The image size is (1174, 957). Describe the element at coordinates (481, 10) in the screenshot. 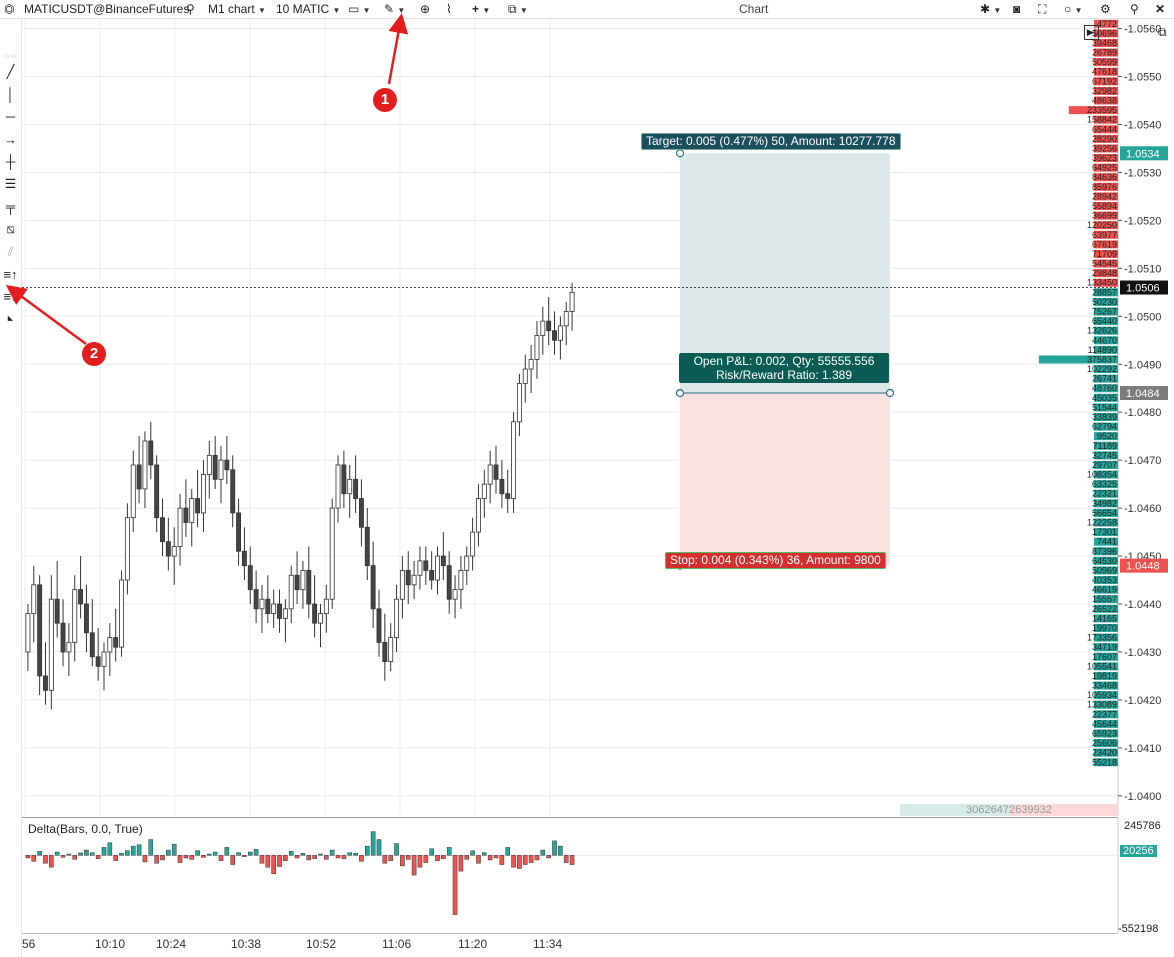

I see `add-icon: + ▼` at that location.